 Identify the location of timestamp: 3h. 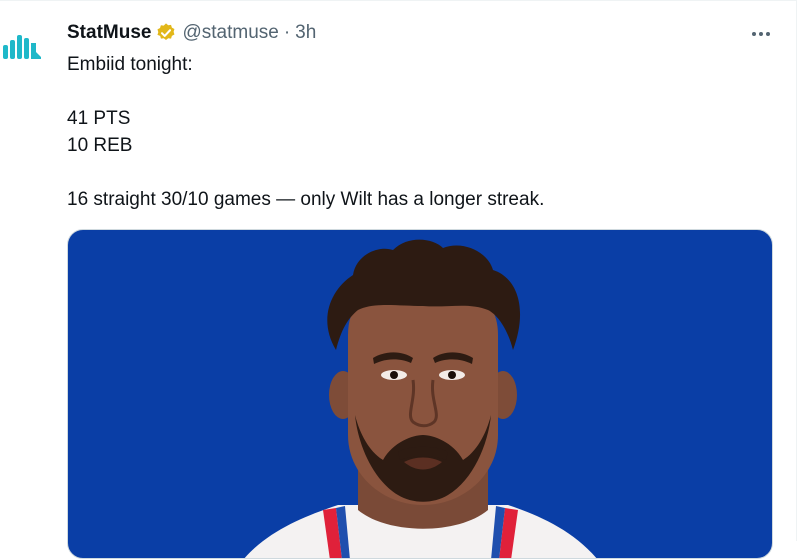
(305, 33).